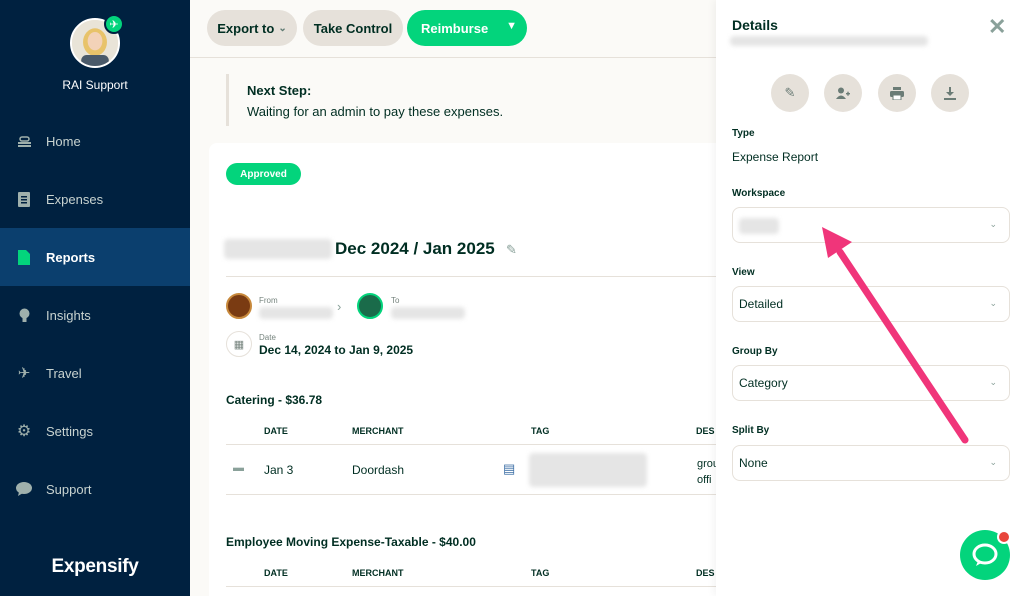  I want to click on add-user-button, so click(843, 93).